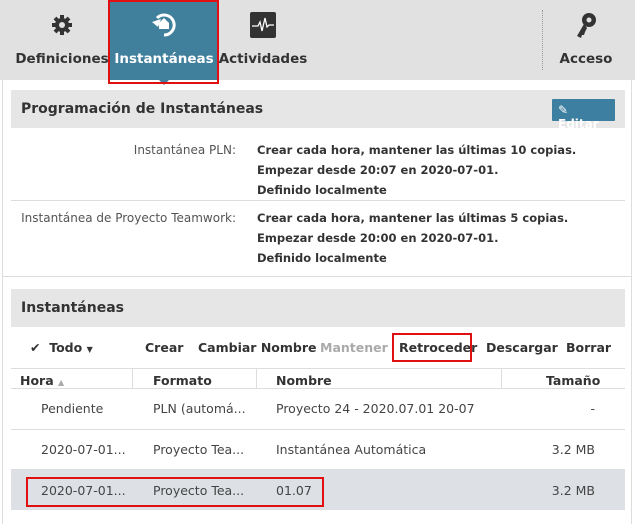 Image resolution: width=635 pixels, height=524 pixels. I want to click on column-nombre: Nombre, so click(304, 380).